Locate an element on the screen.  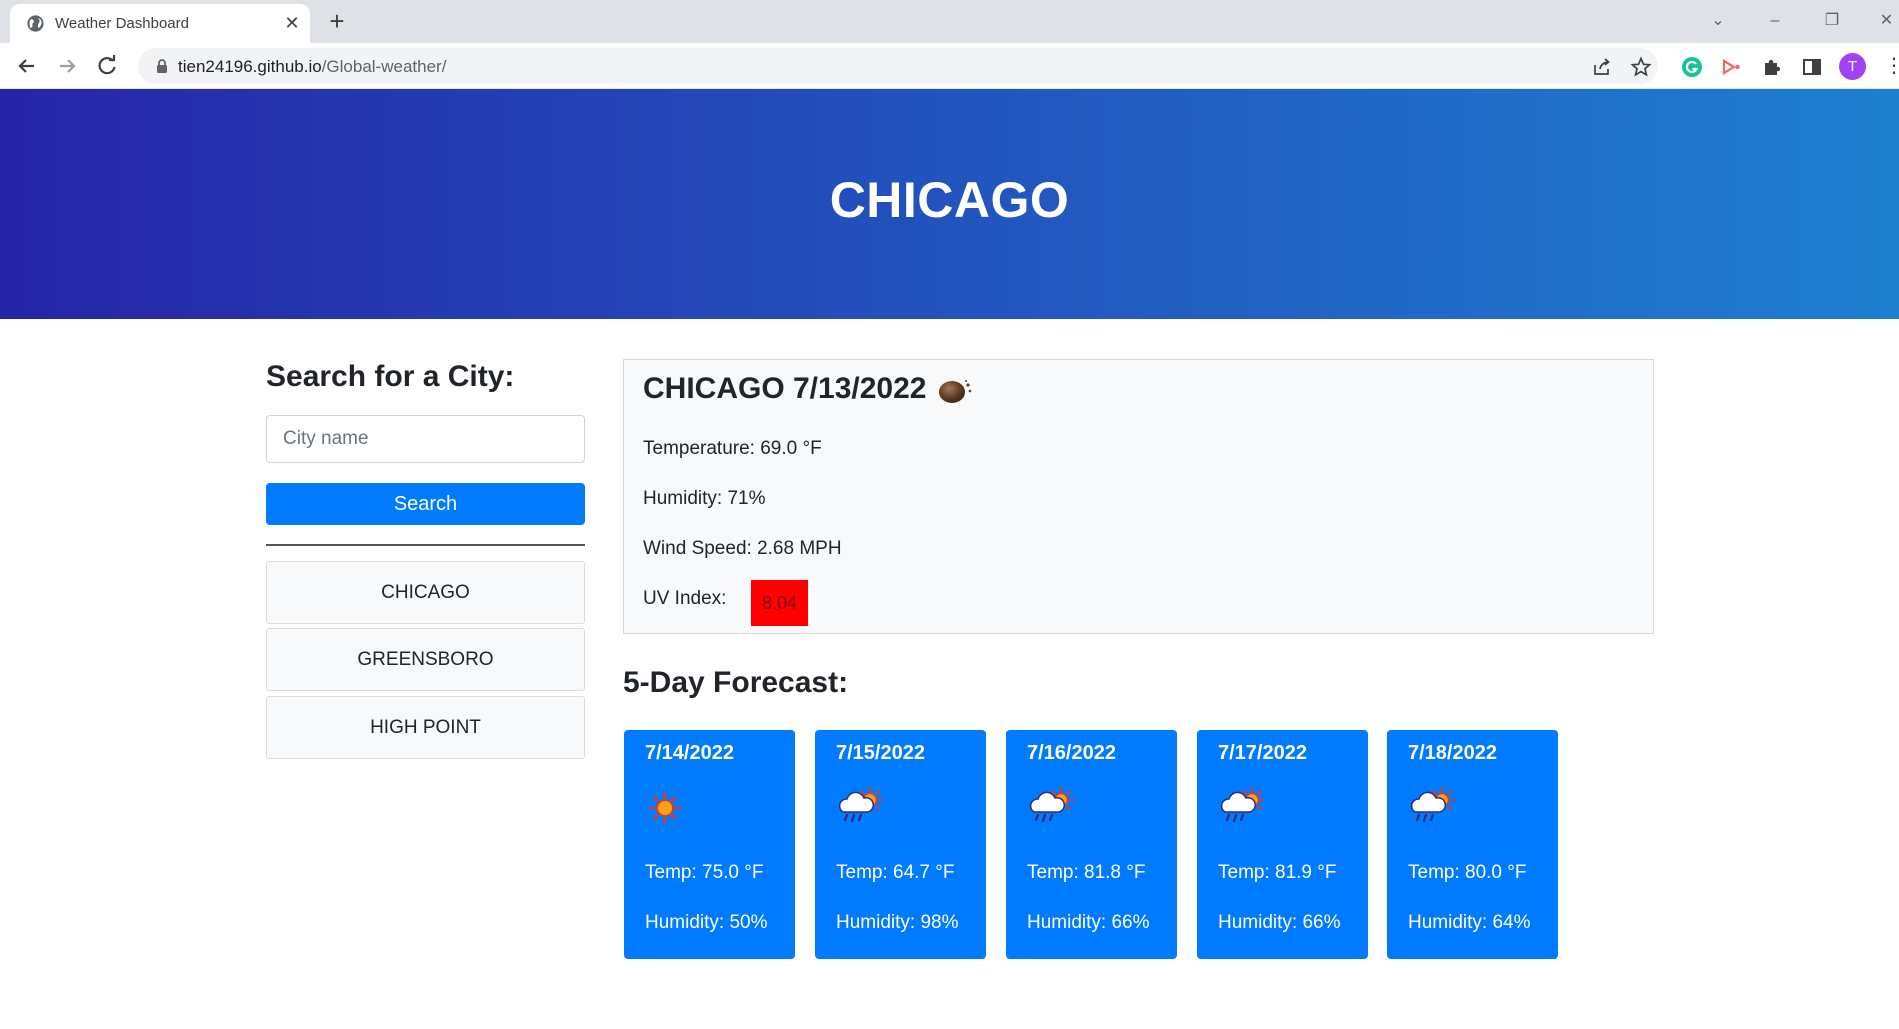
current-temperature: Temperature: 69.0 °F is located at coordinates (732, 448).